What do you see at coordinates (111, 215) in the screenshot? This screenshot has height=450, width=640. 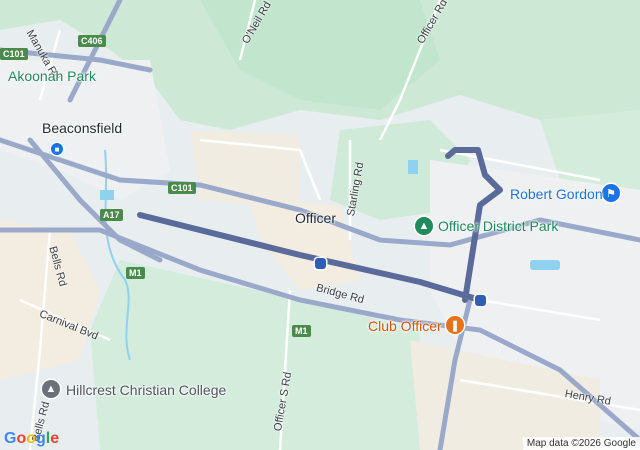 I see `route-shield-a17: A17` at bounding box center [111, 215].